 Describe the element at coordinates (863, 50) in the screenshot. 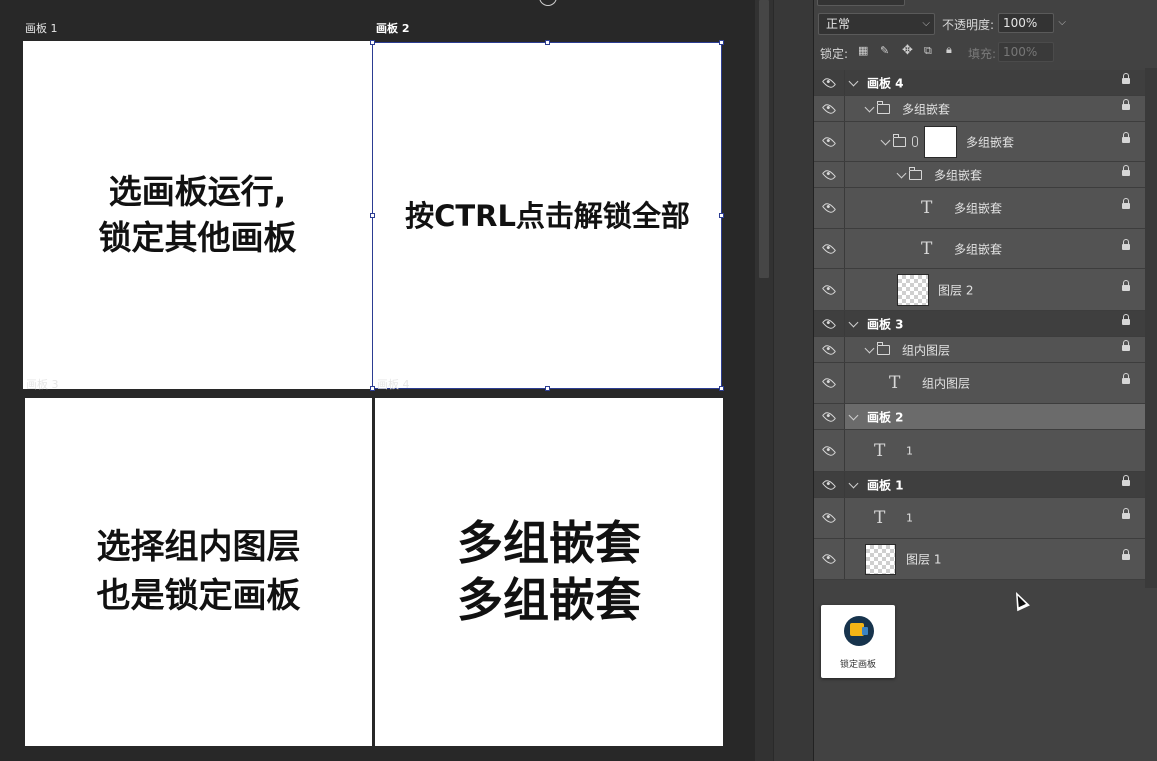

I see `lock-transparent-pixels-icon: ▦` at that location.